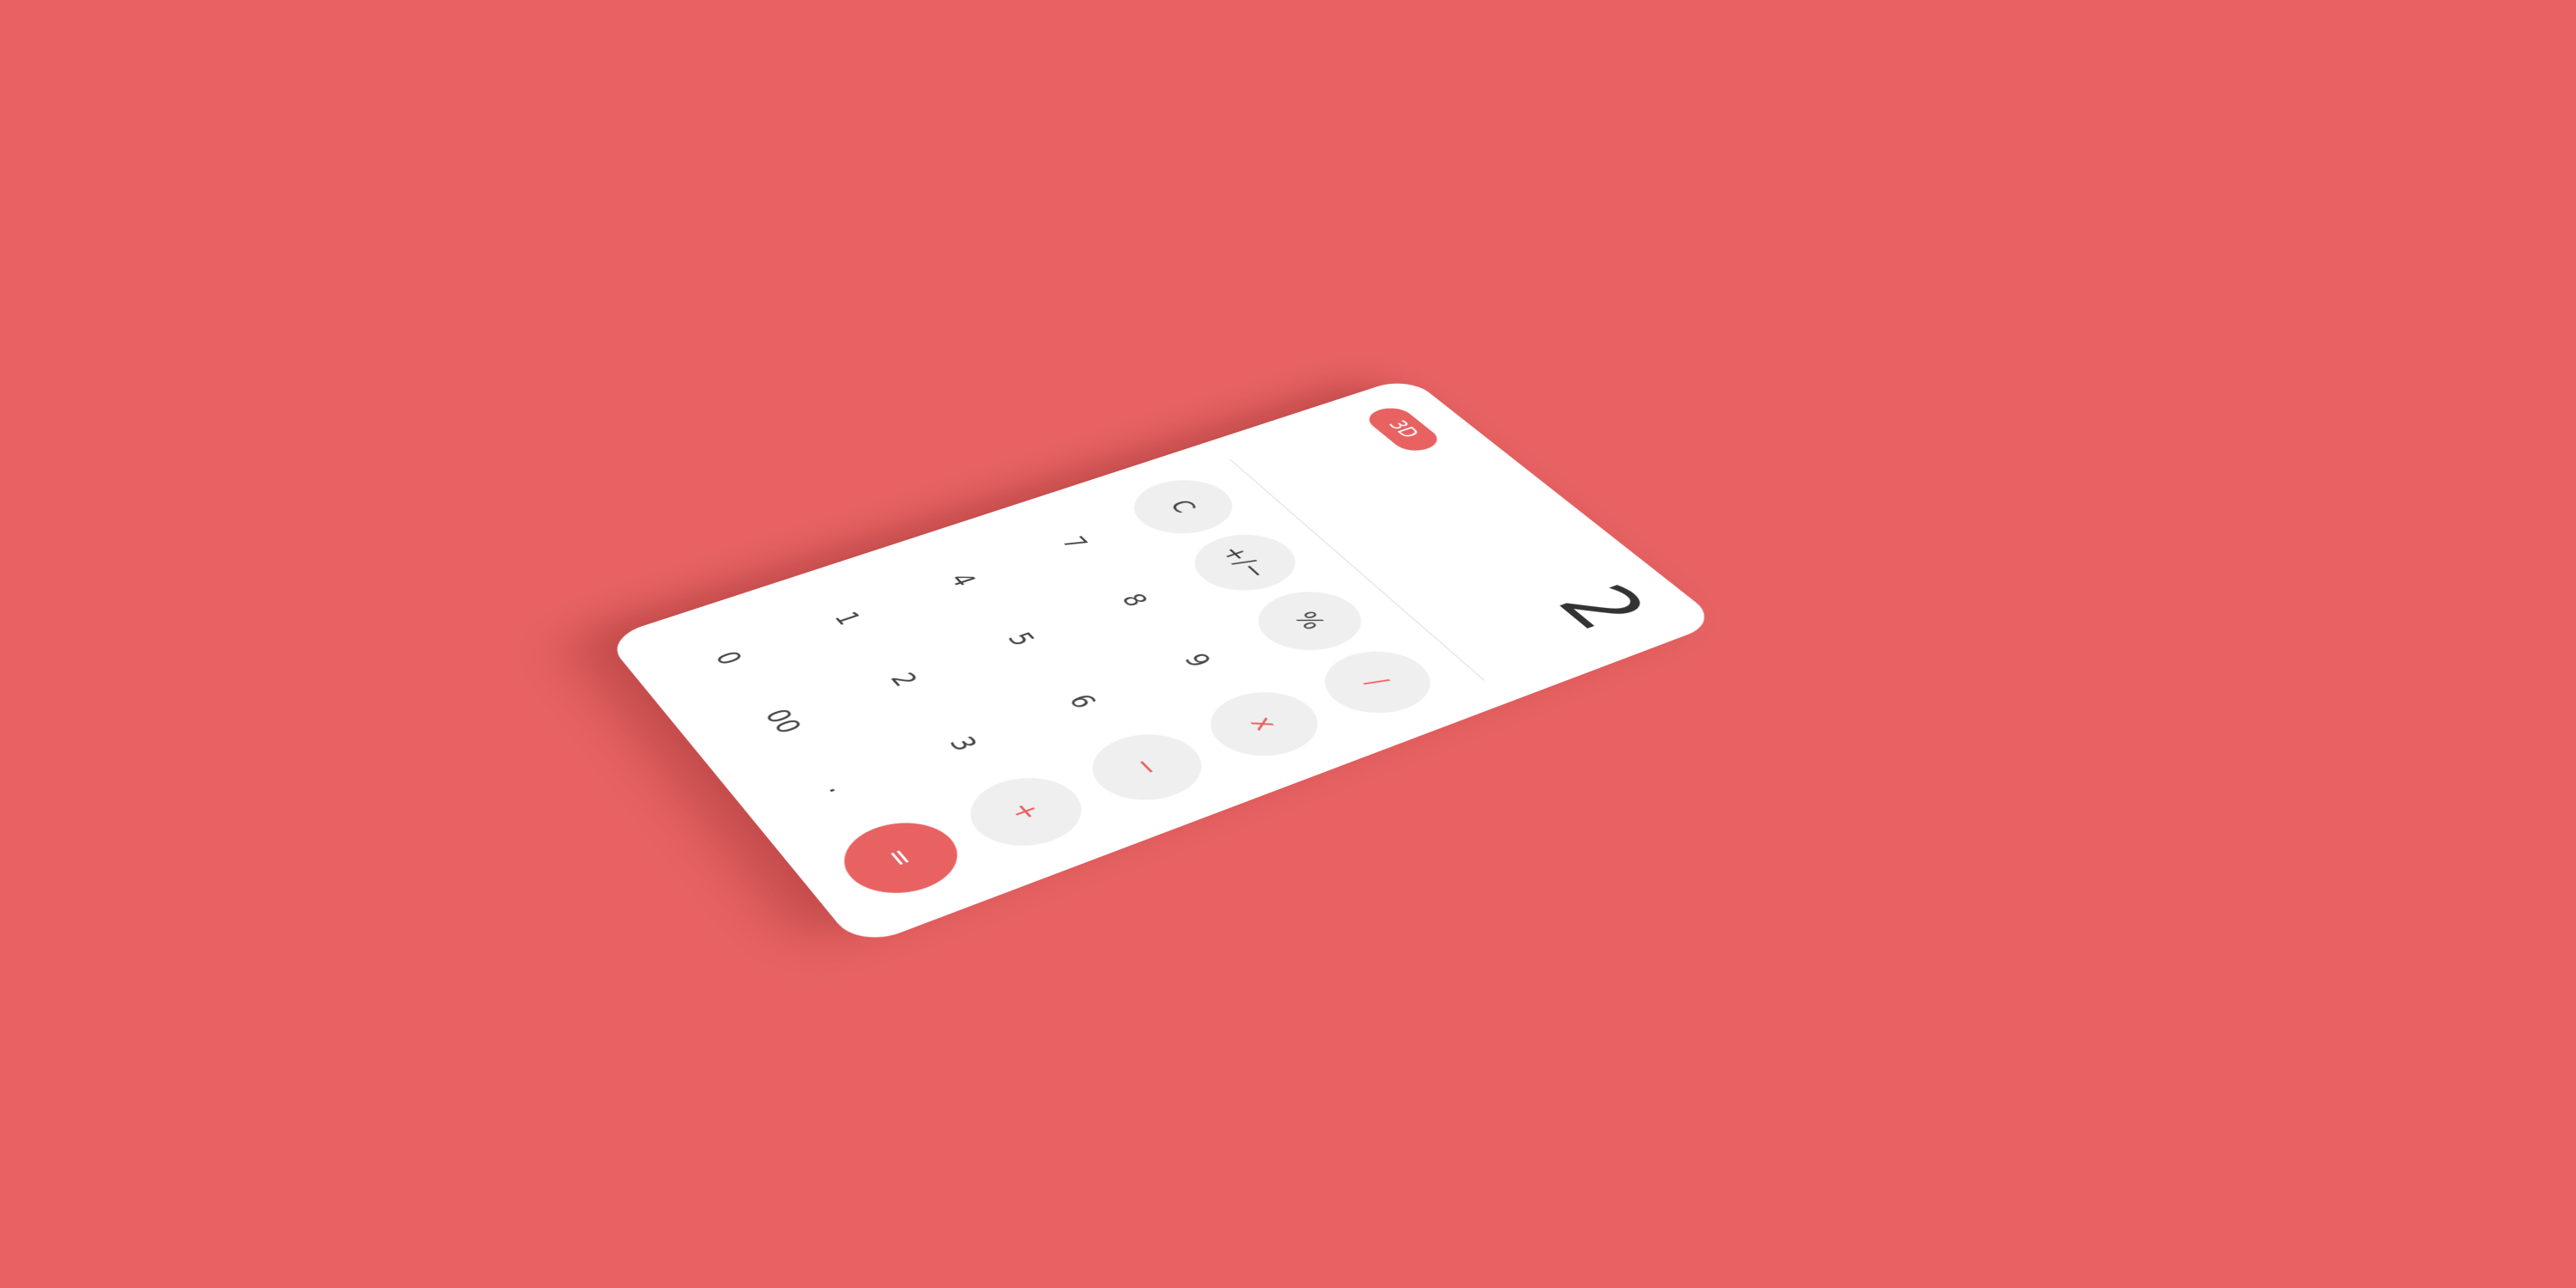  Describe the element at coordinates (848, 619) in the screenshot. I see `digit-1-button: 1` at that location.